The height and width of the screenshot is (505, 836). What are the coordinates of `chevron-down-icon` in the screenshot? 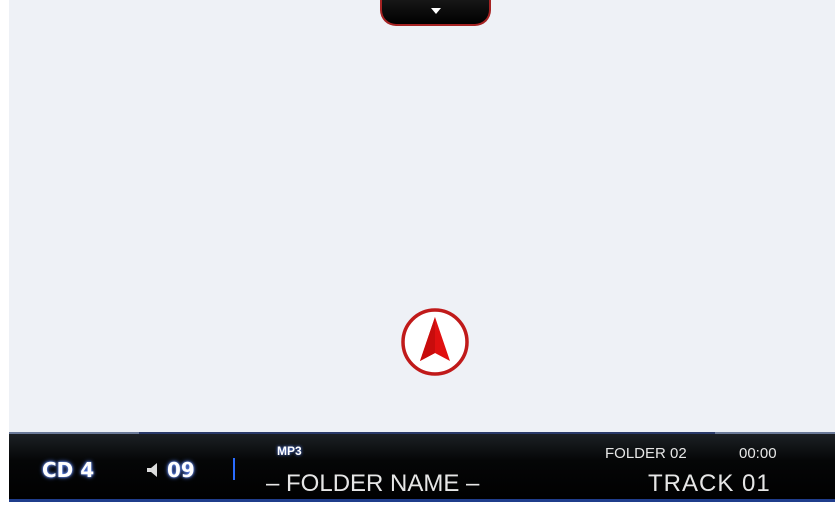 It's located at (435, 11).